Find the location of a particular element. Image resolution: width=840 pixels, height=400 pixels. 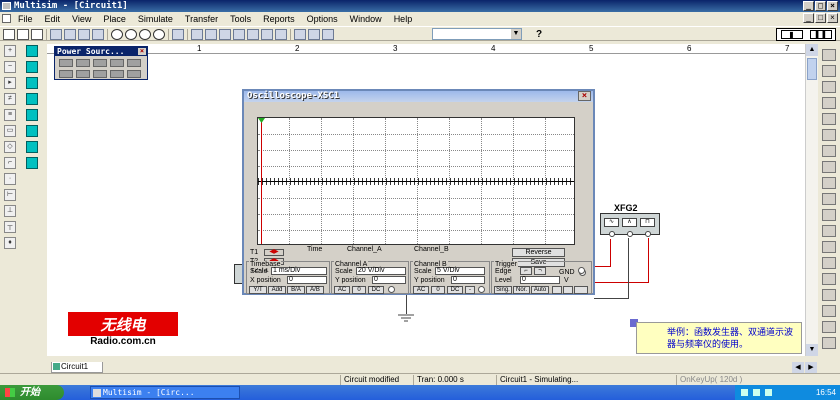

scroll-left-icon: ◀ is located at coordinates (798, 367).